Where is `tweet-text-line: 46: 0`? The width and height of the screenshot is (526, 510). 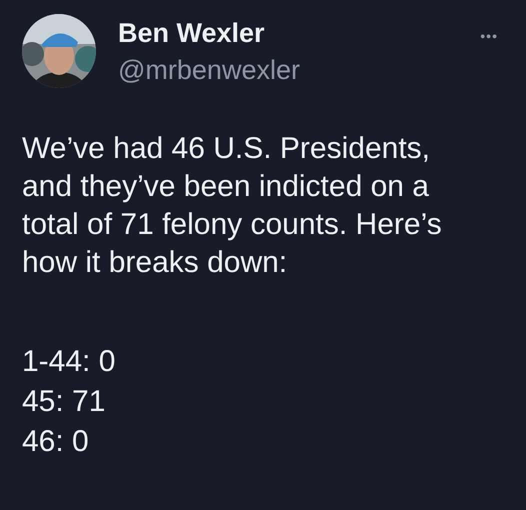
tweet-text-line: 46: 0 is located at coordinates (56, 442).